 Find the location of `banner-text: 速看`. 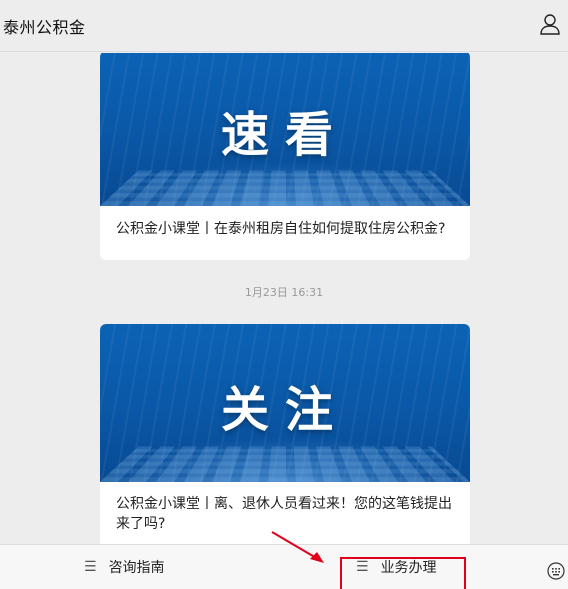

banner-text: 速看 is located at coordinates (284, 135).